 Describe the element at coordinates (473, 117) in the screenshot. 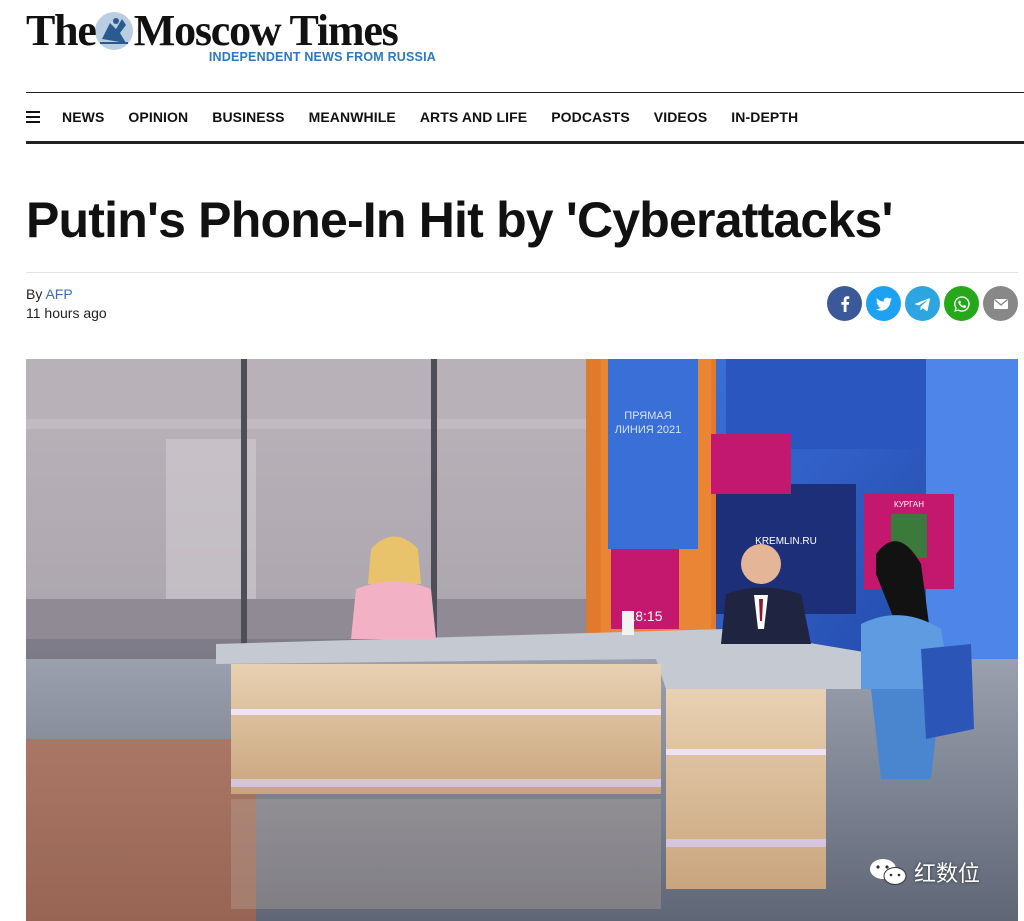

I see `nav-item-arts-and-life: ARTS AND LIFE` at that location.